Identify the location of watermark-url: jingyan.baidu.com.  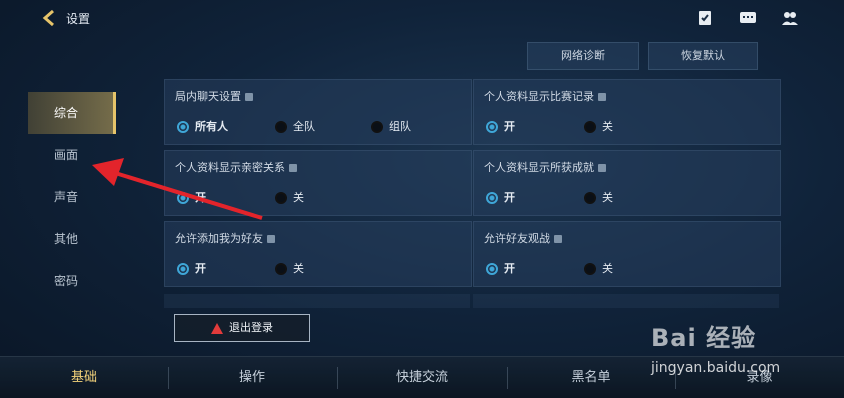
(716, 368).